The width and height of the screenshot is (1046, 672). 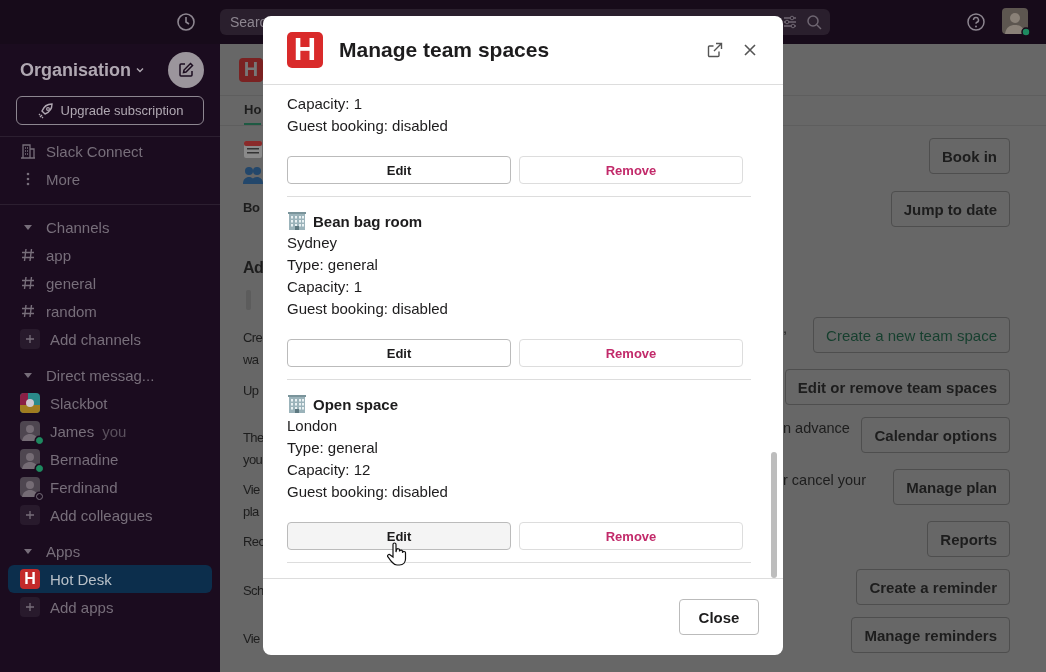 What do you see at coordinates (935, 435) in the screenshot?
I see `action-button: Calendar options` at bounding box center [935, 435].